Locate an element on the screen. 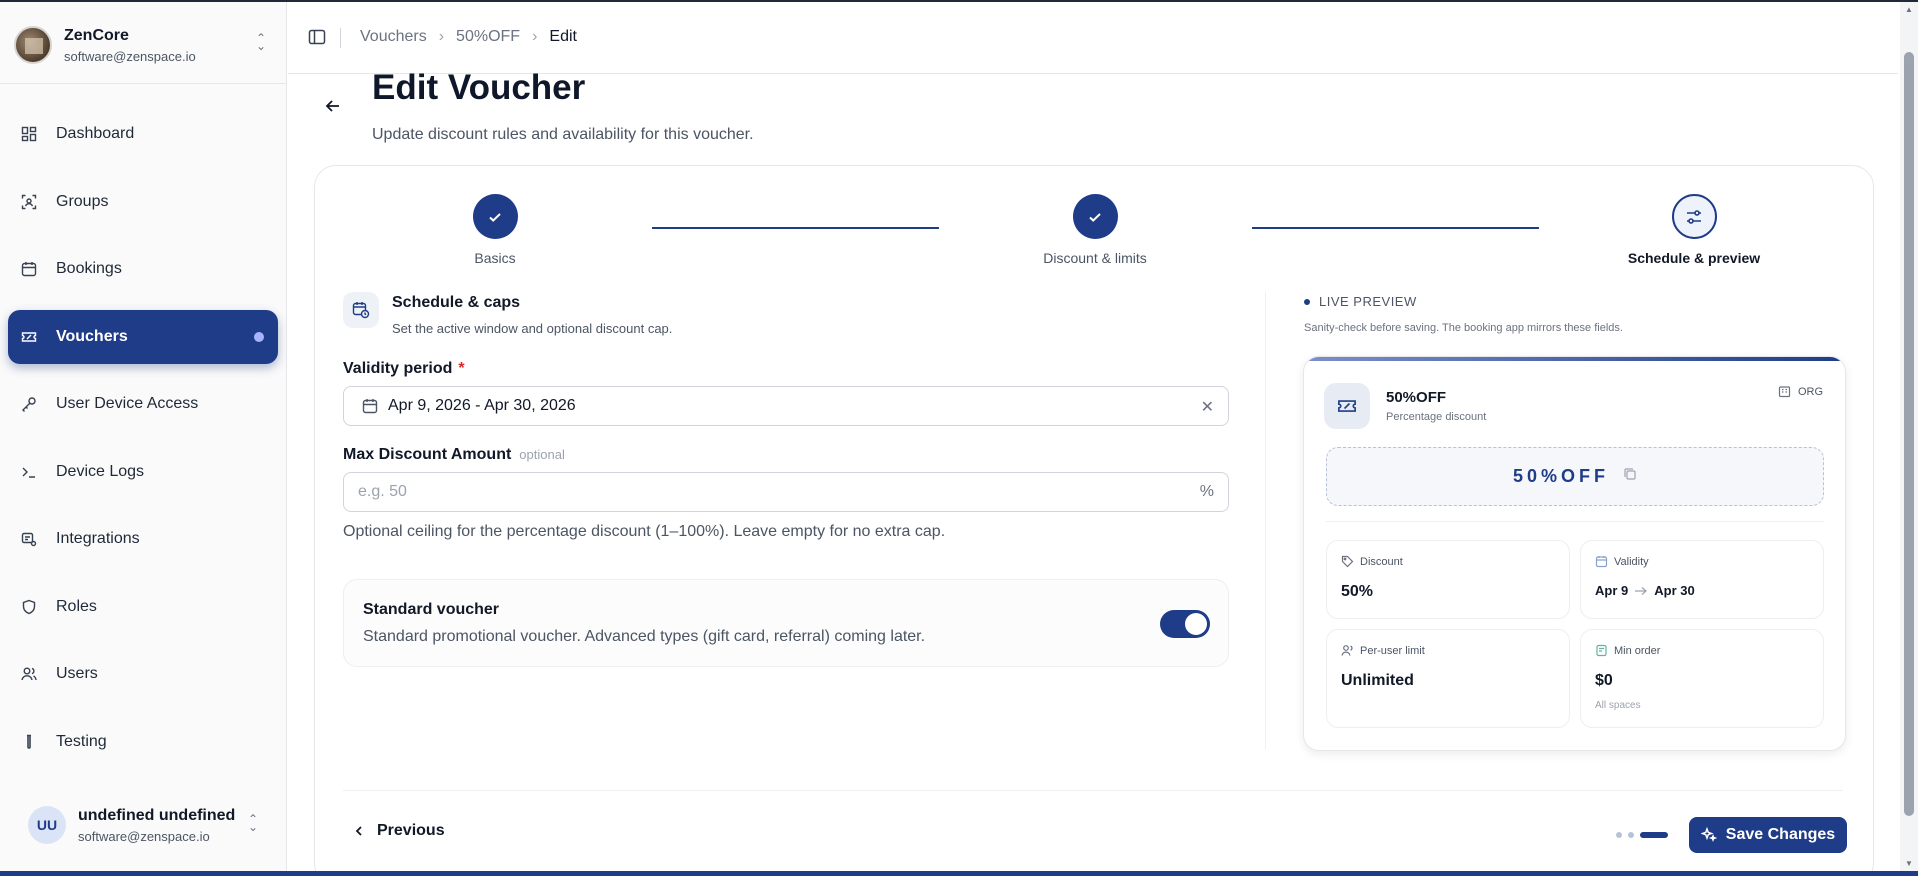 This screenshot has height=876, width=1918. breadcrumb-vouchers: Vouchers is located at coordinates (393, 37).